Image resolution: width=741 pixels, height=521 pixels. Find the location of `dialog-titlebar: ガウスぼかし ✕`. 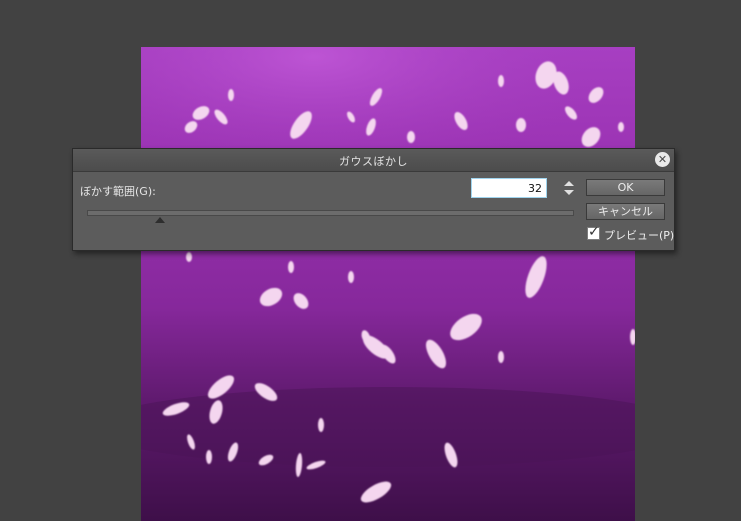

dialog-titlebar: ガウスぼかし ✕ is located at coordinates (373, 160).